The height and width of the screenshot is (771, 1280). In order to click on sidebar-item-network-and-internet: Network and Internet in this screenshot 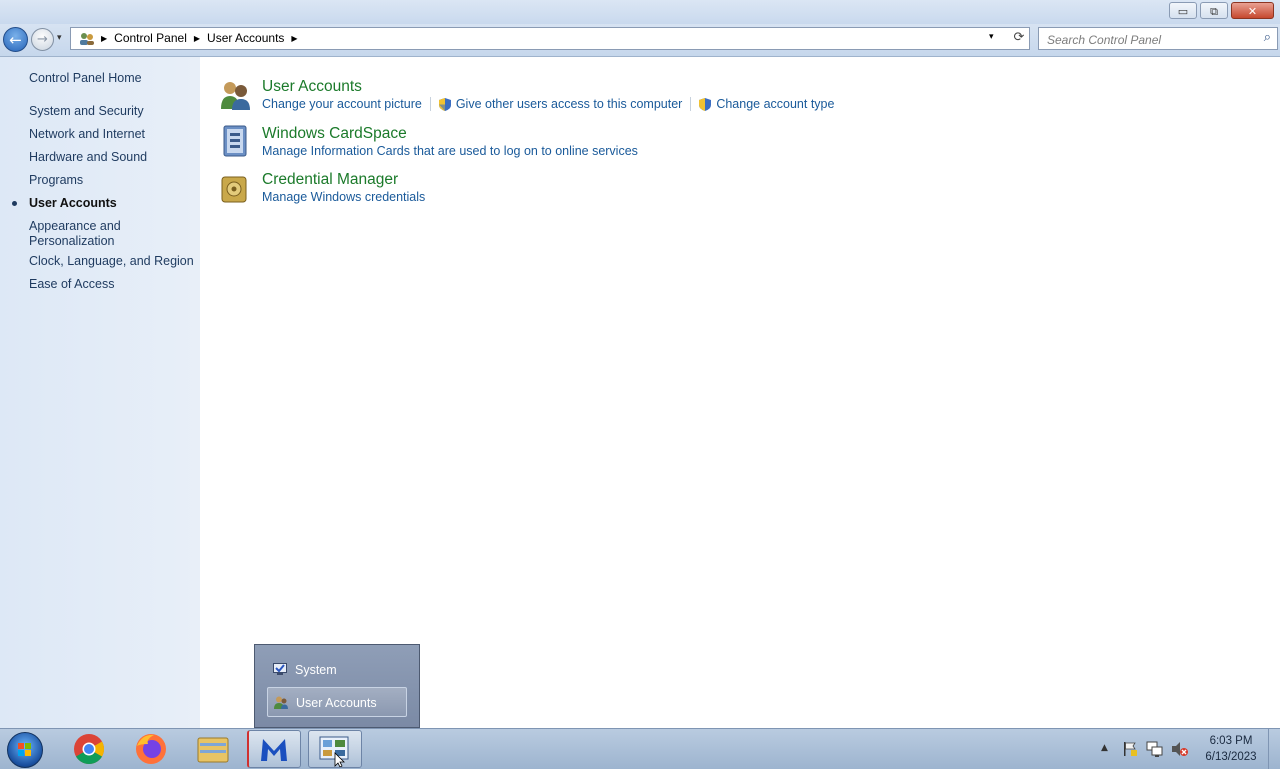, I will do `click(87, 134)`.